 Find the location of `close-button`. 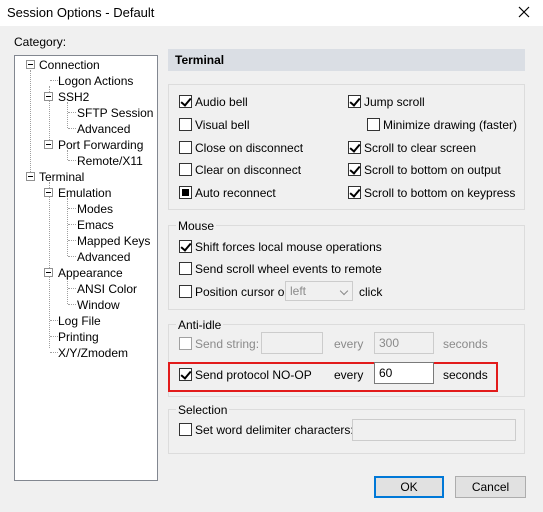

close-button is located at coordinates (524, 13).